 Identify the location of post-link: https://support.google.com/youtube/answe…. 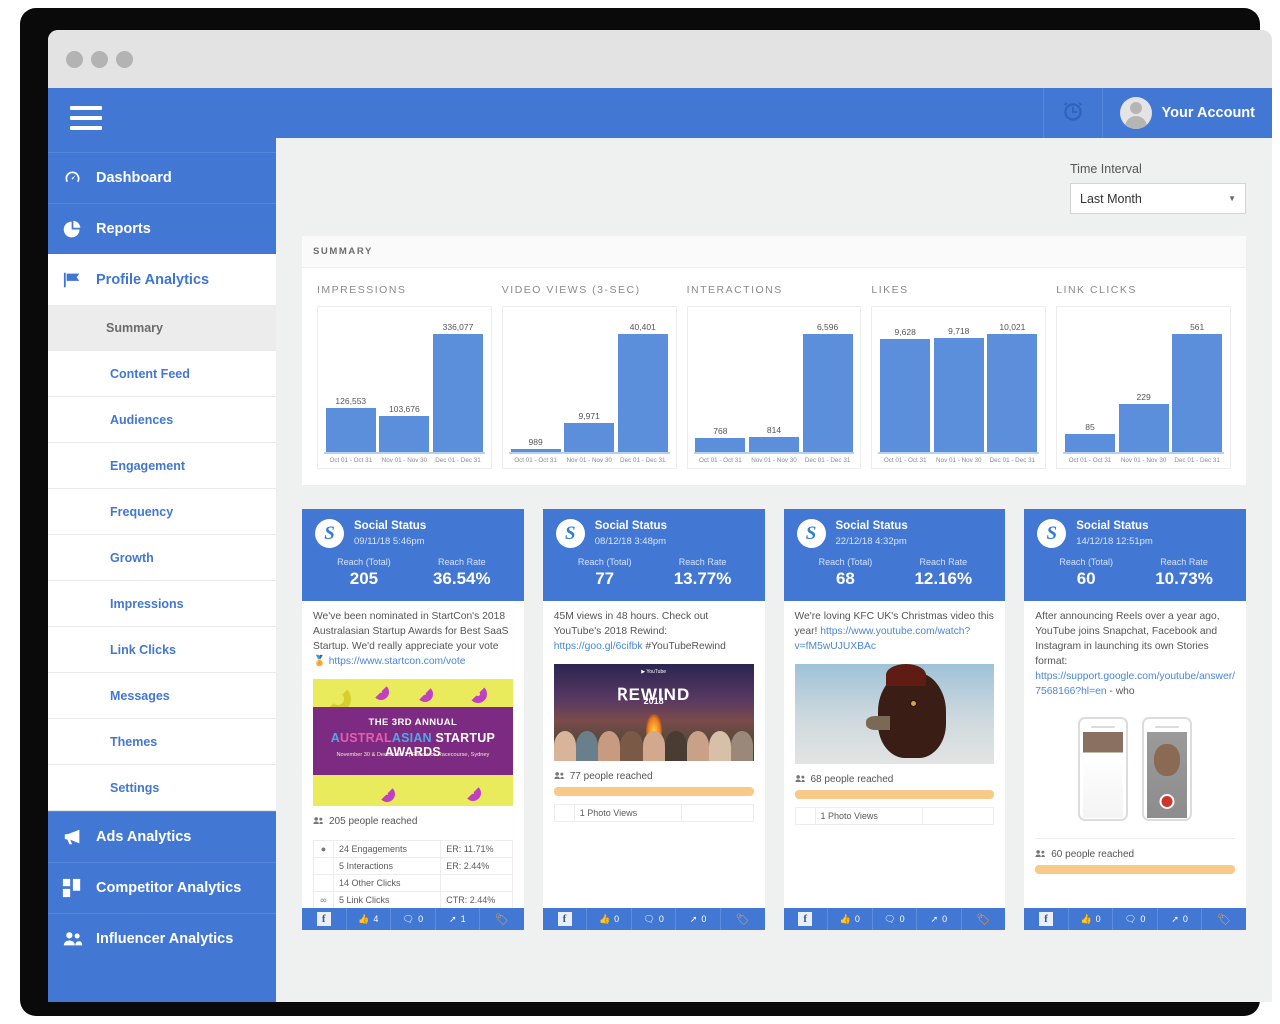
(1135, 684).